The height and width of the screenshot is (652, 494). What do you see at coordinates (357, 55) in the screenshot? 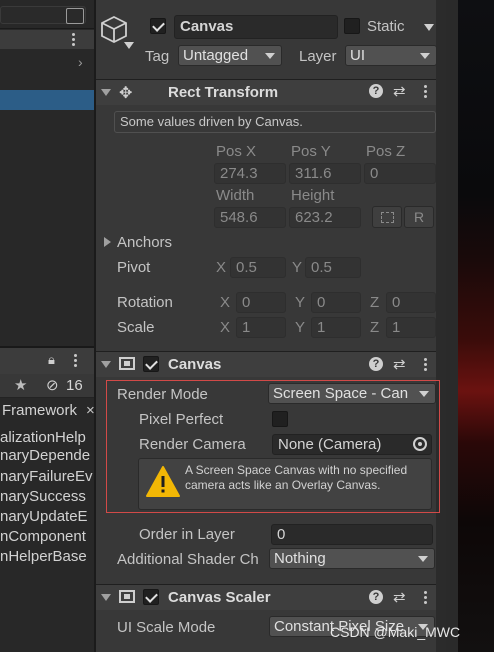
I see `layer-value: UI` at bounding box center [357, 55].